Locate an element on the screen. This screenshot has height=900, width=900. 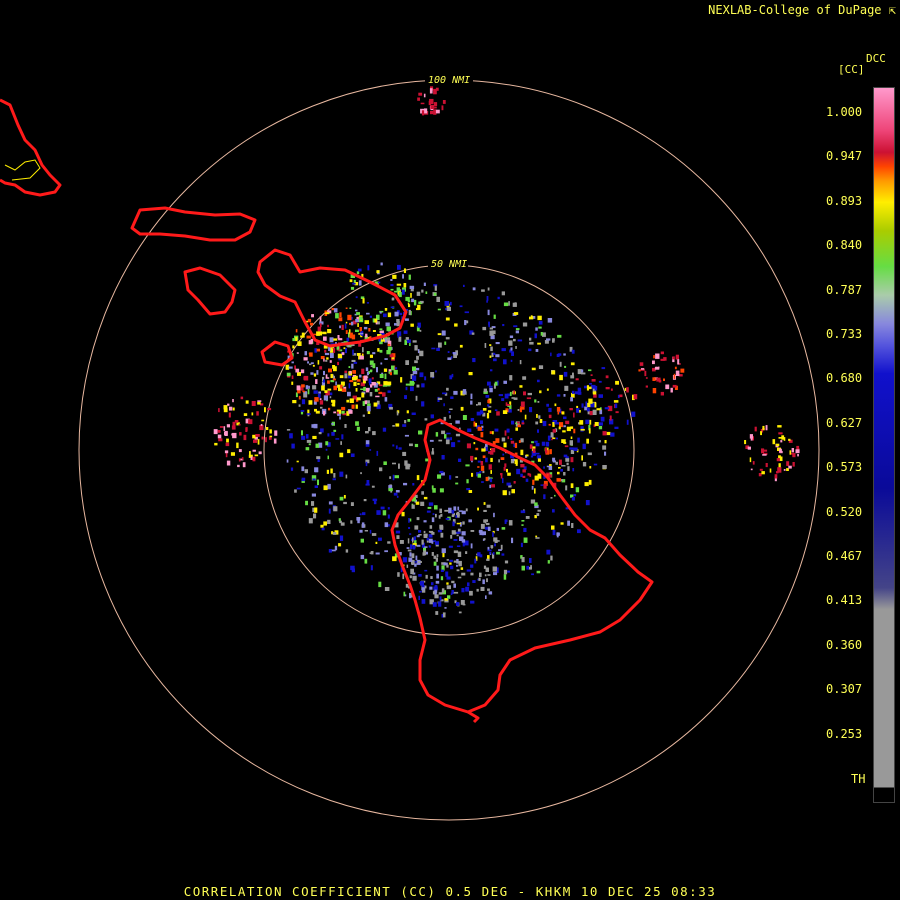
legend-tick-label: 0.413 is located at coordinates (844, 600).